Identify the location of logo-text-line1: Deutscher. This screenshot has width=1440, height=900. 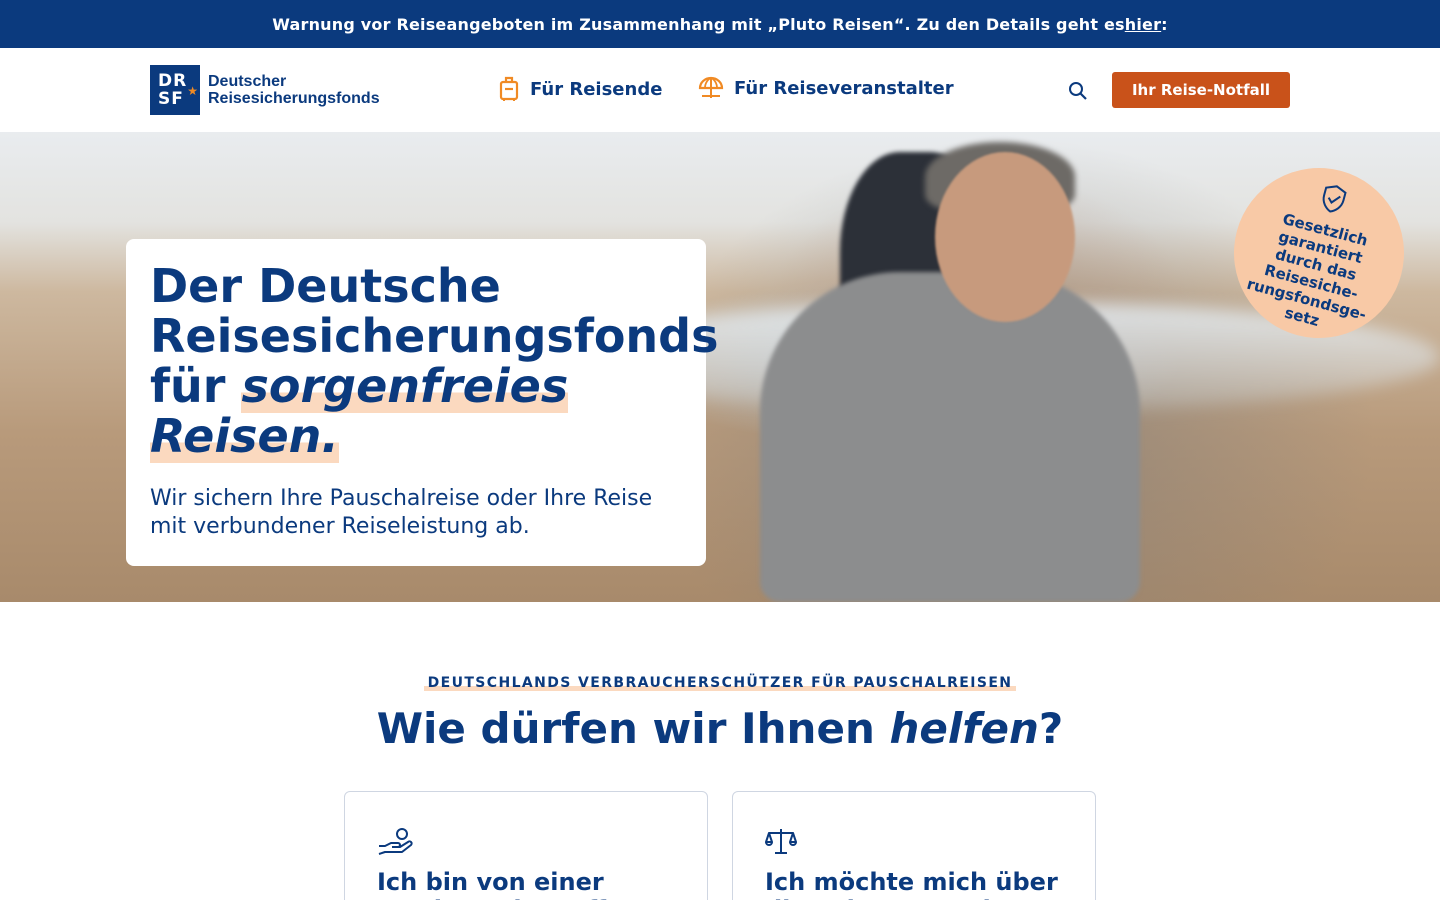
(247, 81).